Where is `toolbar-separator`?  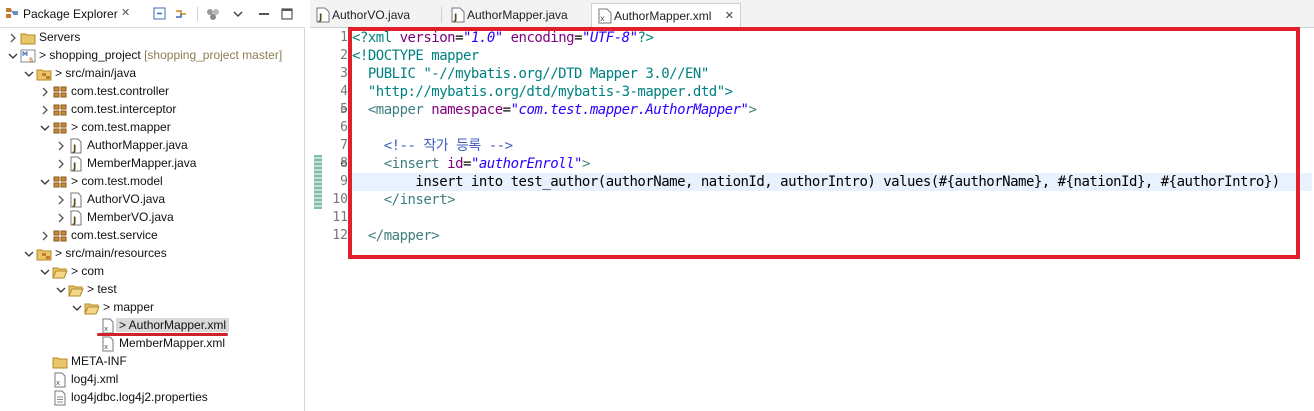
toolbar-separator is located at coordinates (197, 14).